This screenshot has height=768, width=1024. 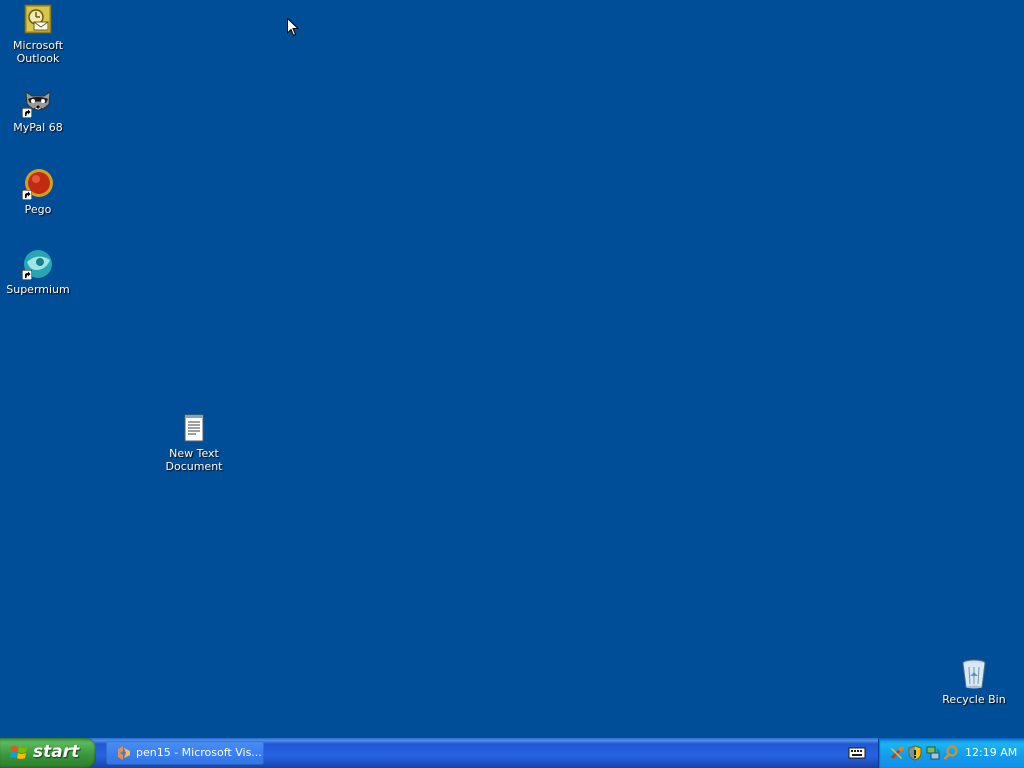 What do you see at coordinates (293, 27) in the screenshot?
I see `mouse-cursor-icon` at bounding box center [293, 27].